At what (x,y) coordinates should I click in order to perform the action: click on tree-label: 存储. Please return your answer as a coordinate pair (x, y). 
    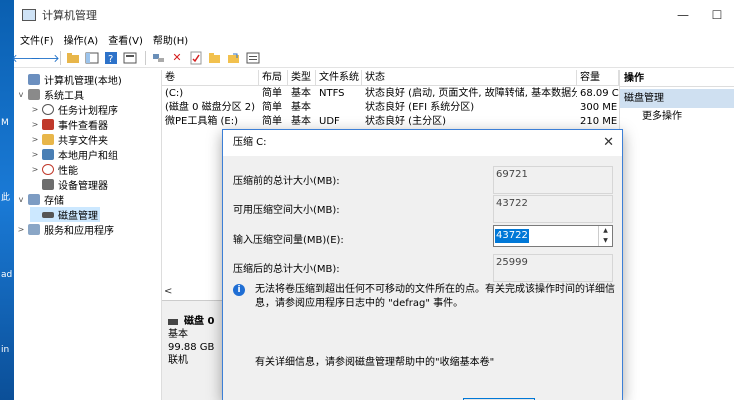
    Looking at the image, I should click on (54, 201).